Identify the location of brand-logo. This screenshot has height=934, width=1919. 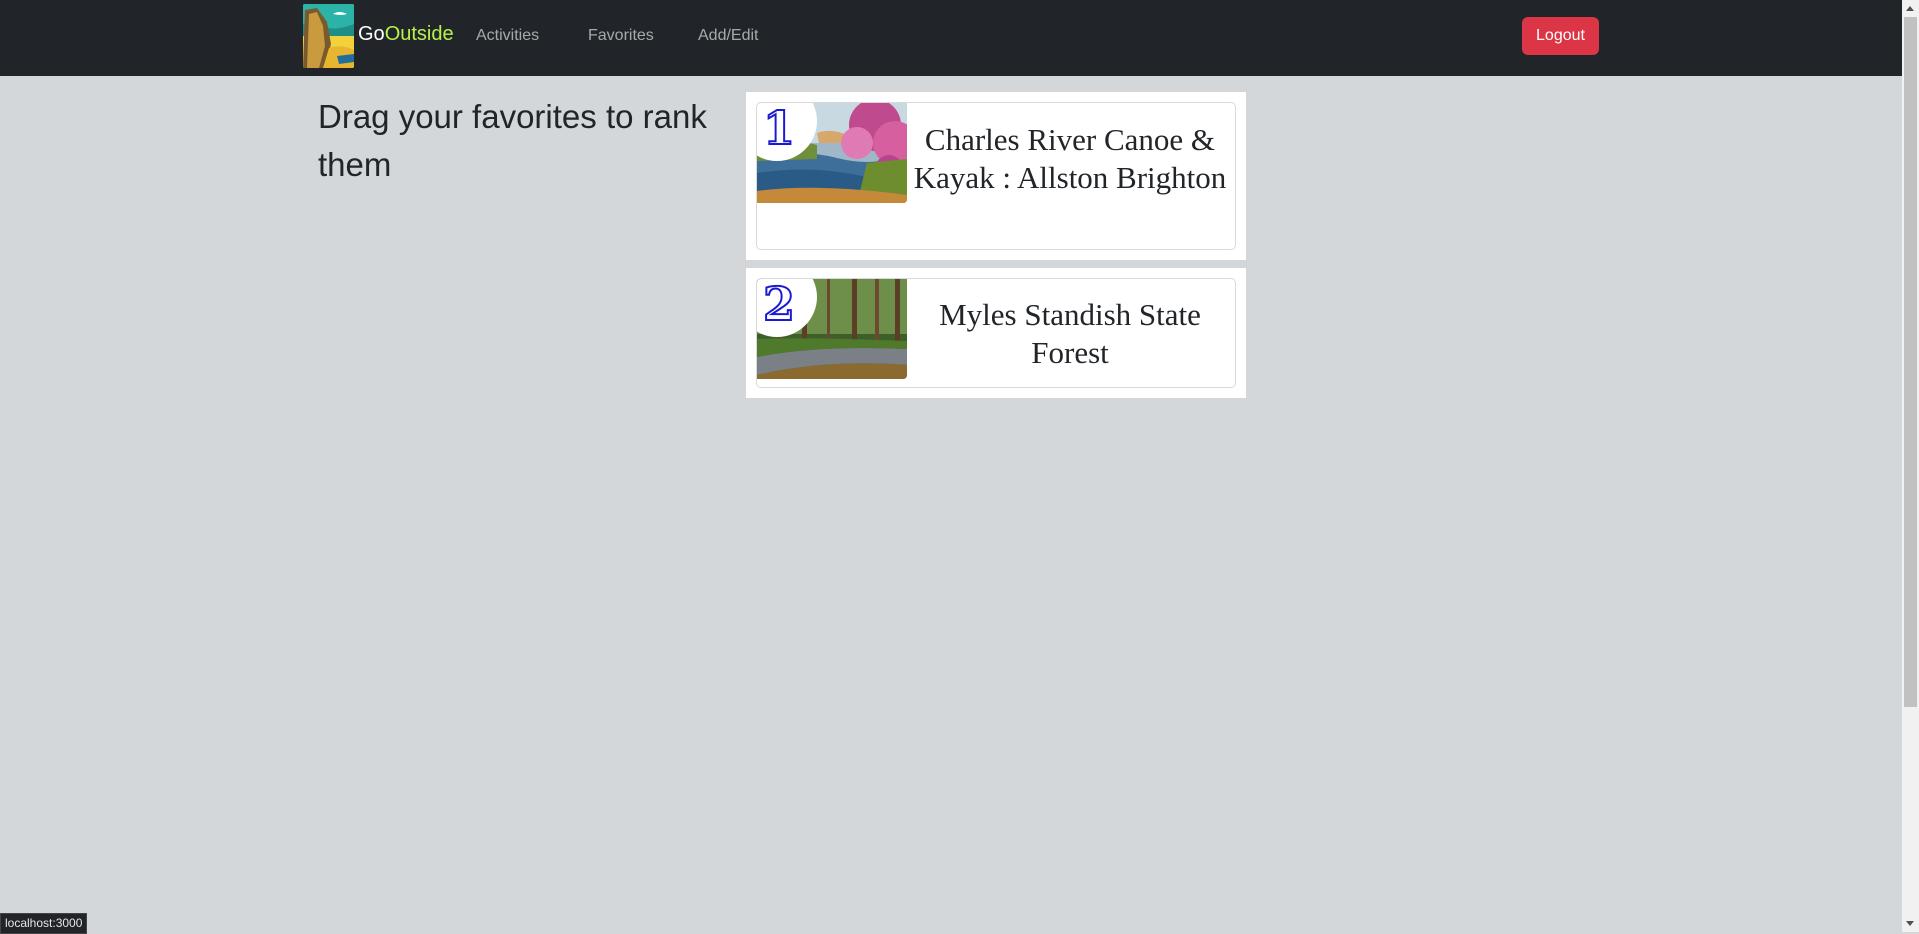
(328, 36).